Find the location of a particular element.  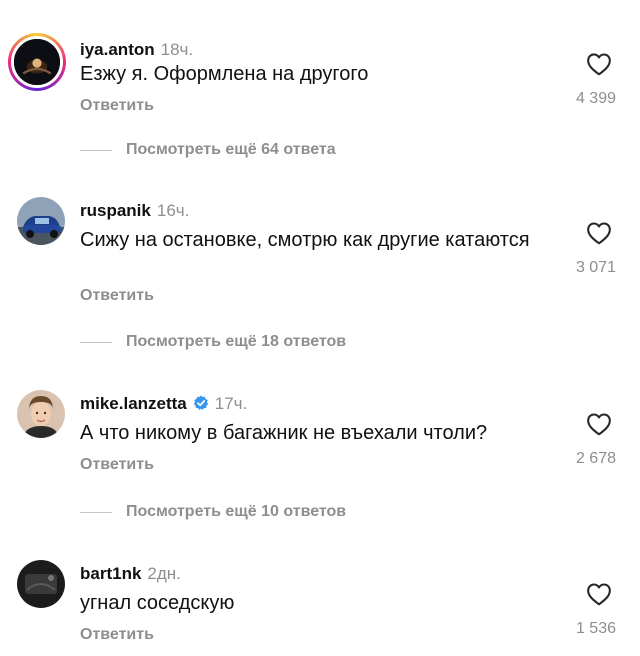

like-block: 2 678 is located at coordinates (586, 440).